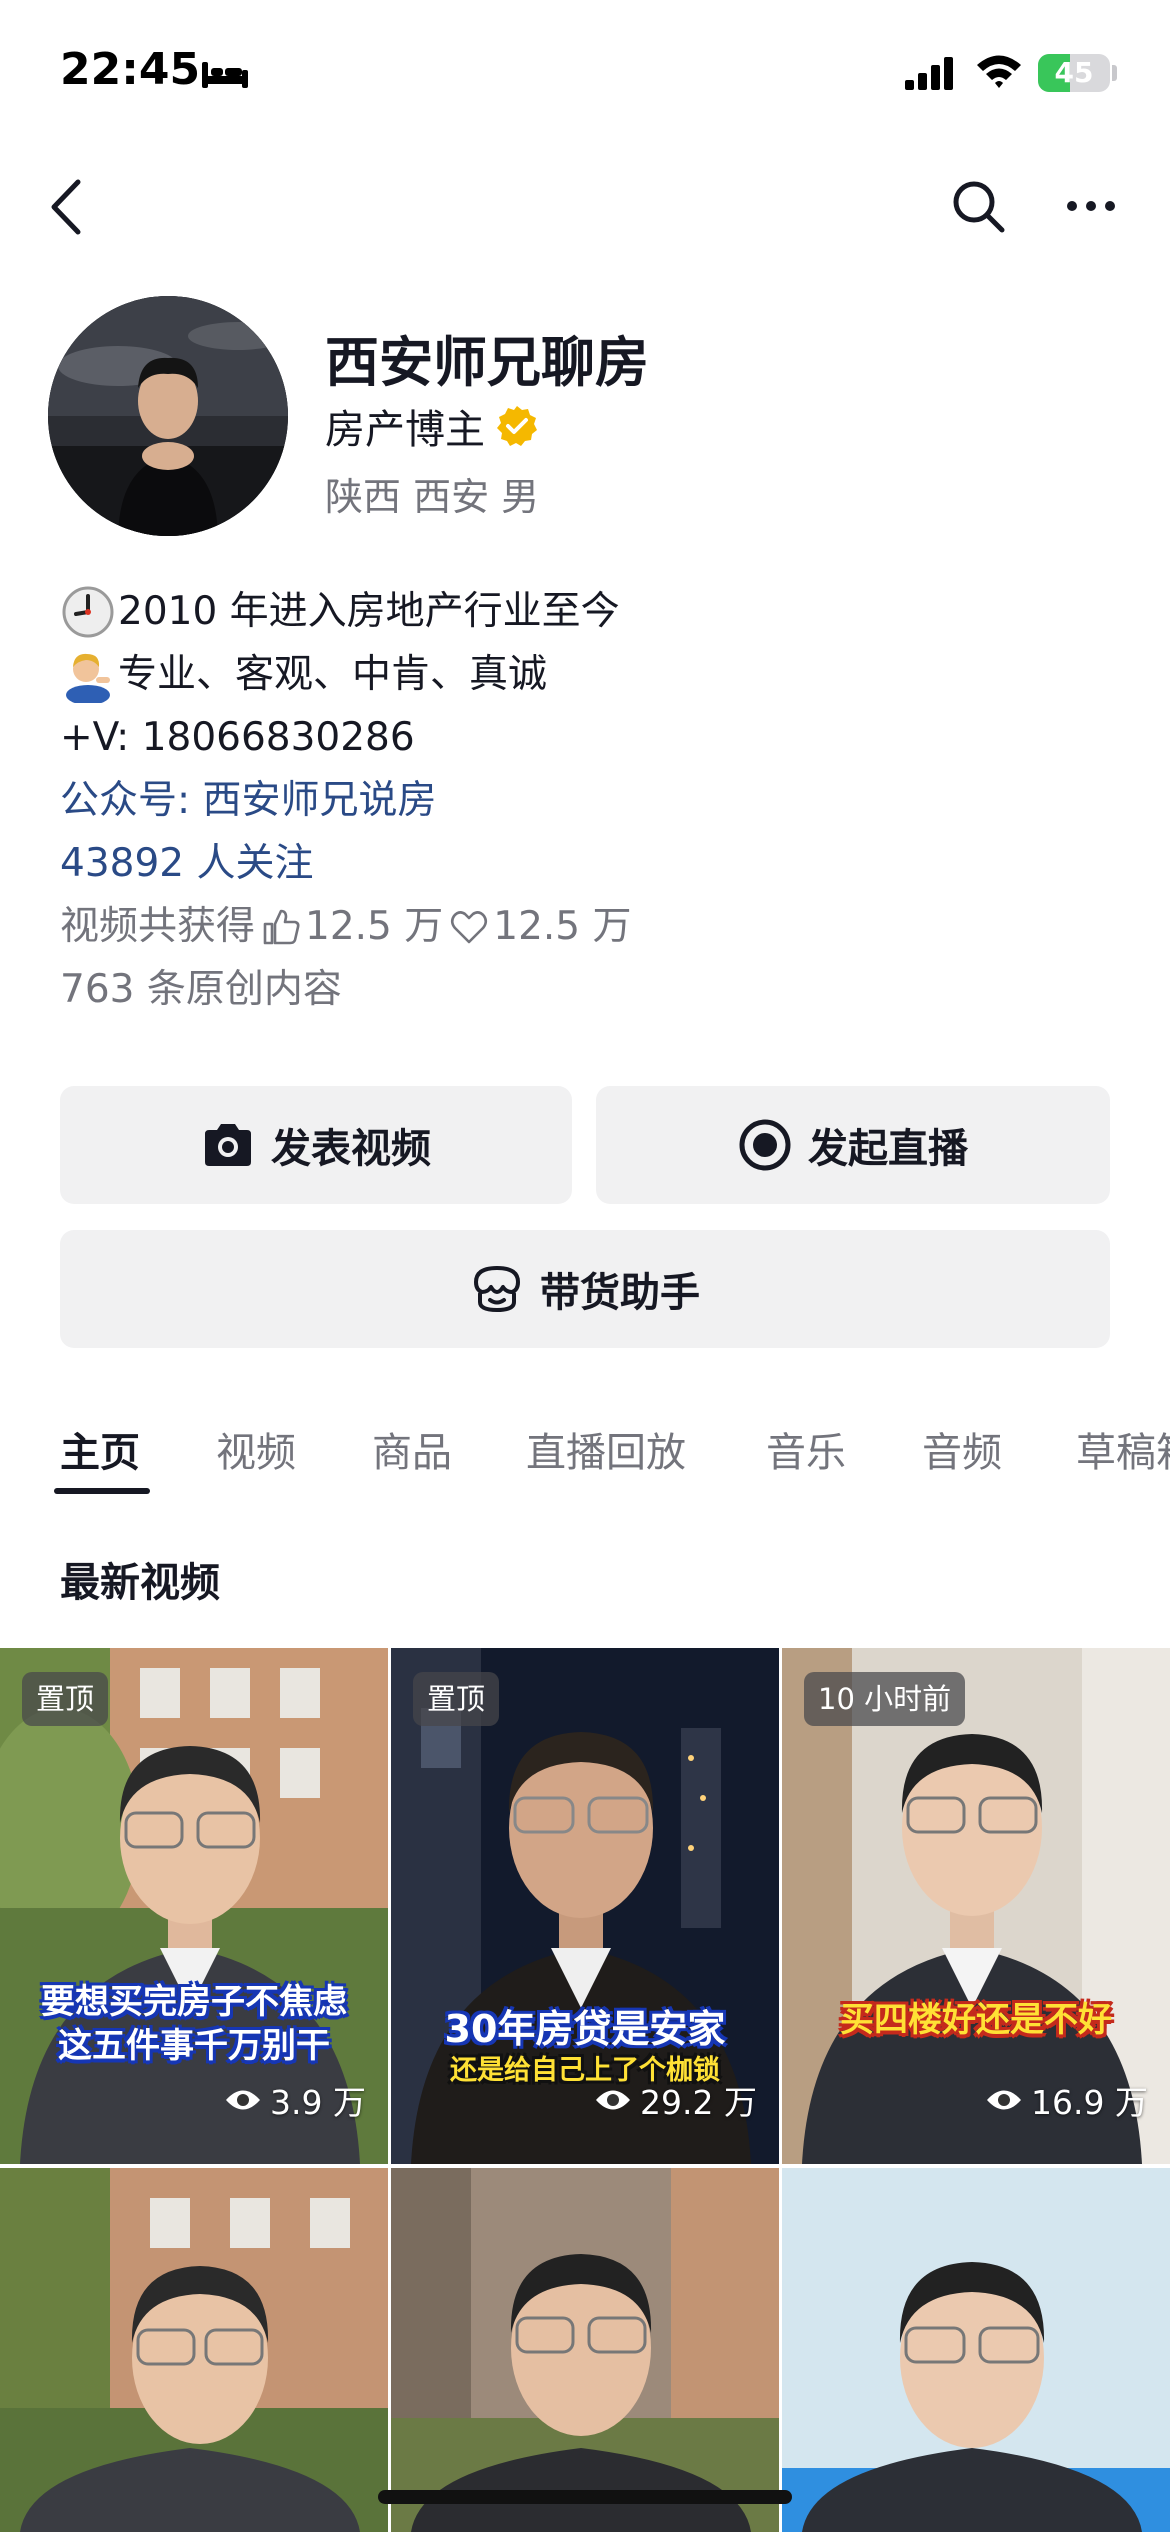  I want to click on tab-live-replays: 直播回放, so click(606, 1449).